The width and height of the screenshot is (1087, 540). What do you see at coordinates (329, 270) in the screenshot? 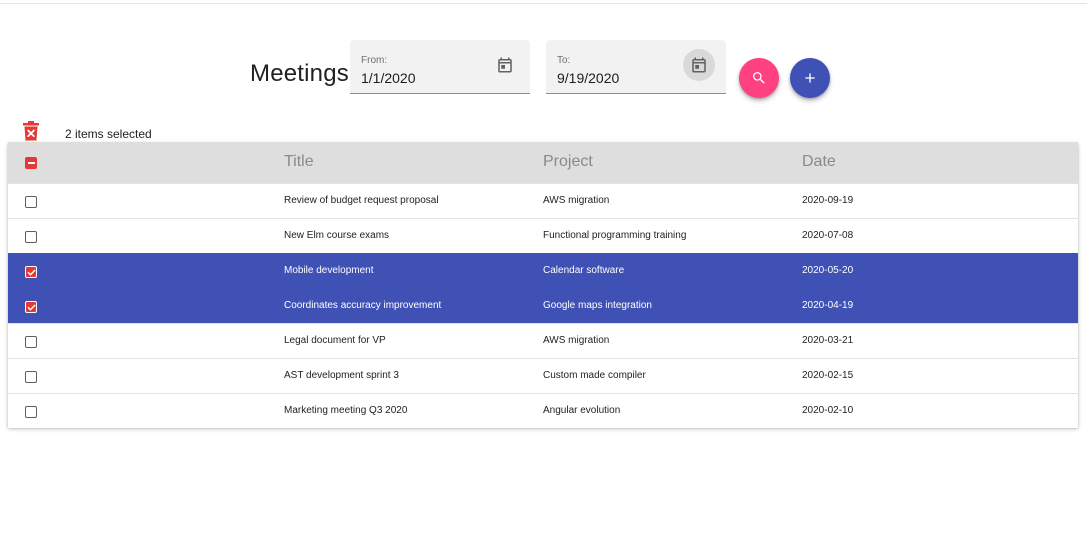
I see `cell-title: Mobile development` at bounding box center [329, 270].